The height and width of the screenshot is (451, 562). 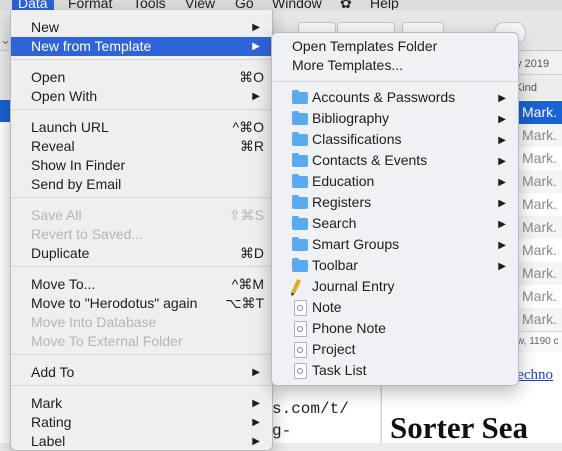 What do you see at coordinates (53, 372) in the screenshot?
I see `menu-item-label: Add To` at bounding box center [53, 372].